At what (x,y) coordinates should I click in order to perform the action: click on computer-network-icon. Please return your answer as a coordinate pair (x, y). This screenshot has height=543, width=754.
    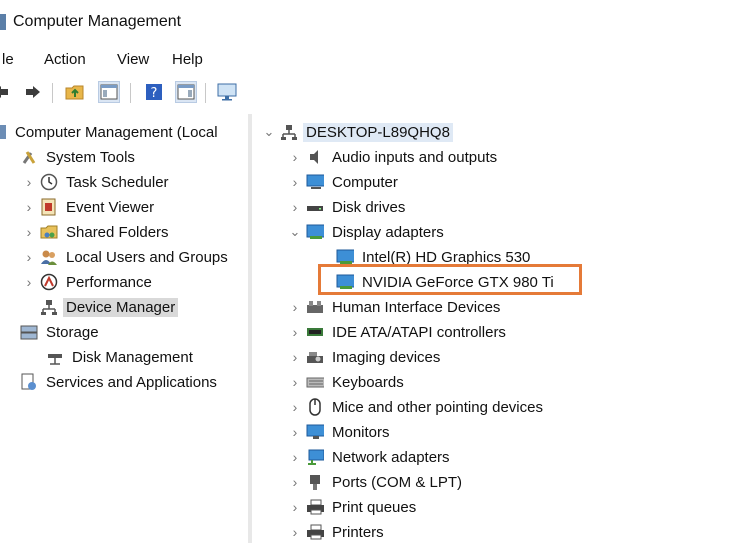
    Looking at the image, I should click on (289, 132).